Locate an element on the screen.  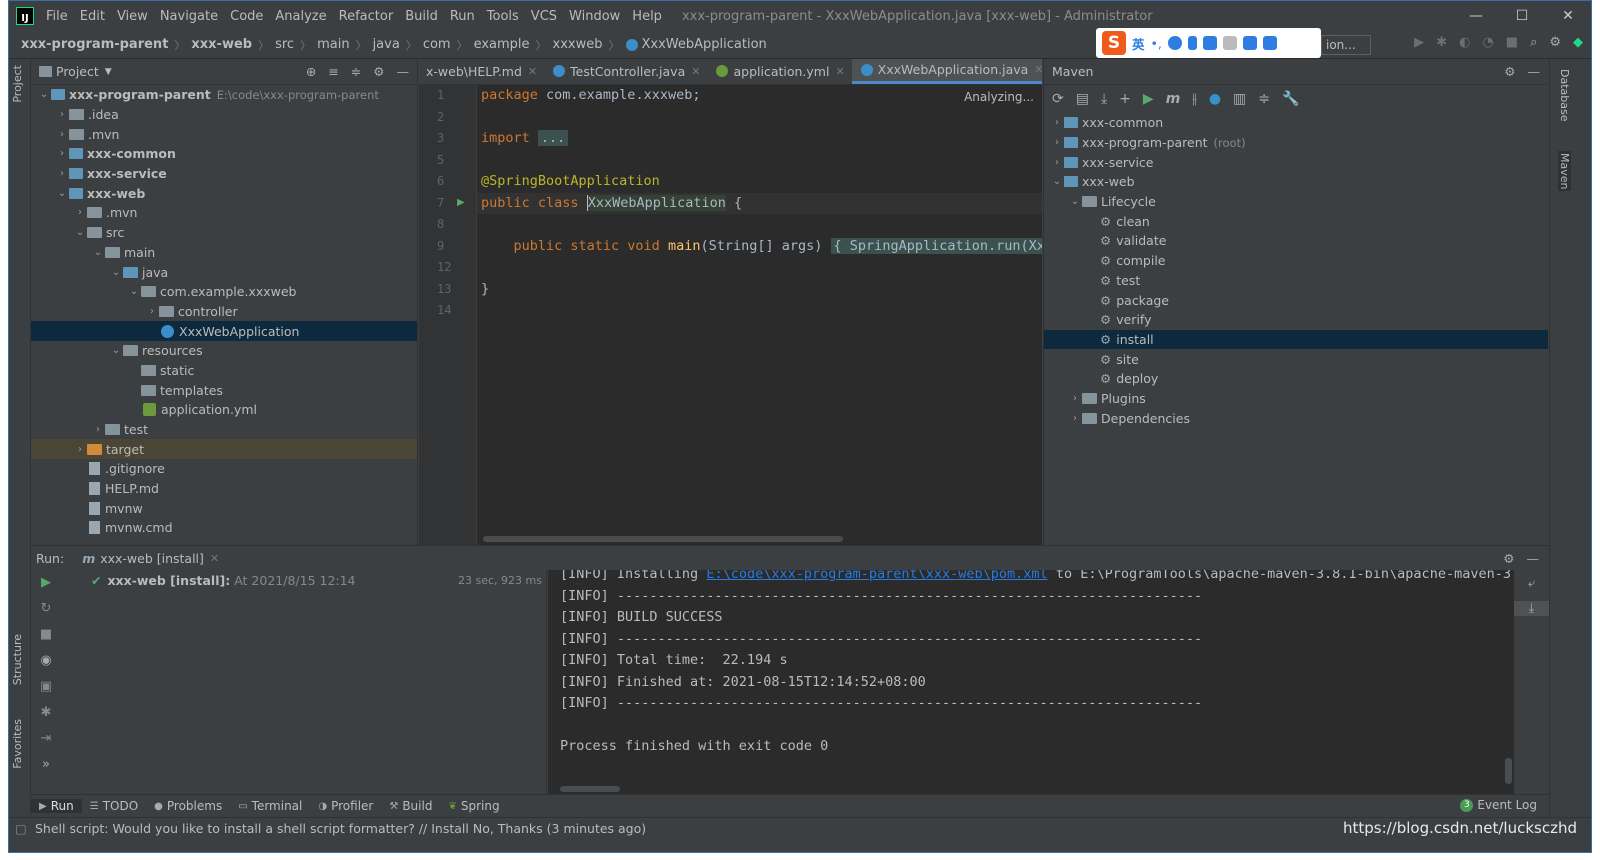
toggle-offline-icon: ⫲ is located at coordinates (1194, 99).